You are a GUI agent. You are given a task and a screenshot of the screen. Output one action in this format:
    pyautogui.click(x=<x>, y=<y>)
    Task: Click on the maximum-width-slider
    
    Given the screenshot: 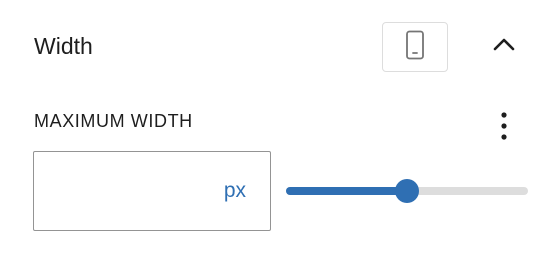 What is the action you would take?
    pyautogui.click(x=407, y=191)
    